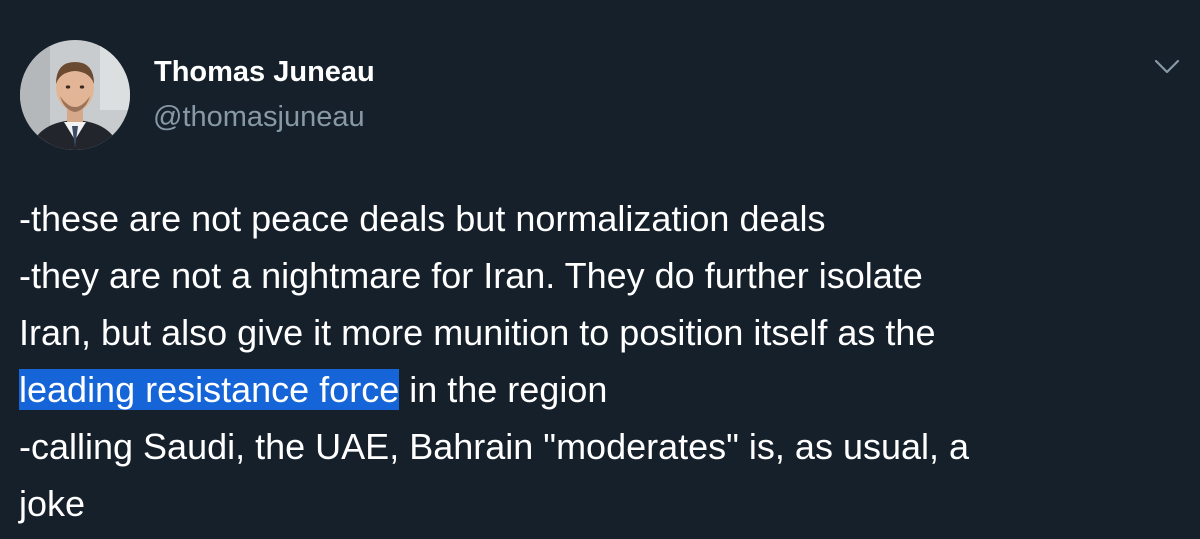 Image resolution: width=1200 pixels, height=539 pixels. What do you see at coordinates (259, 117) in the screenshot?
I see `author-handle: @thomasjuneau` at bounding box center [259, 117].